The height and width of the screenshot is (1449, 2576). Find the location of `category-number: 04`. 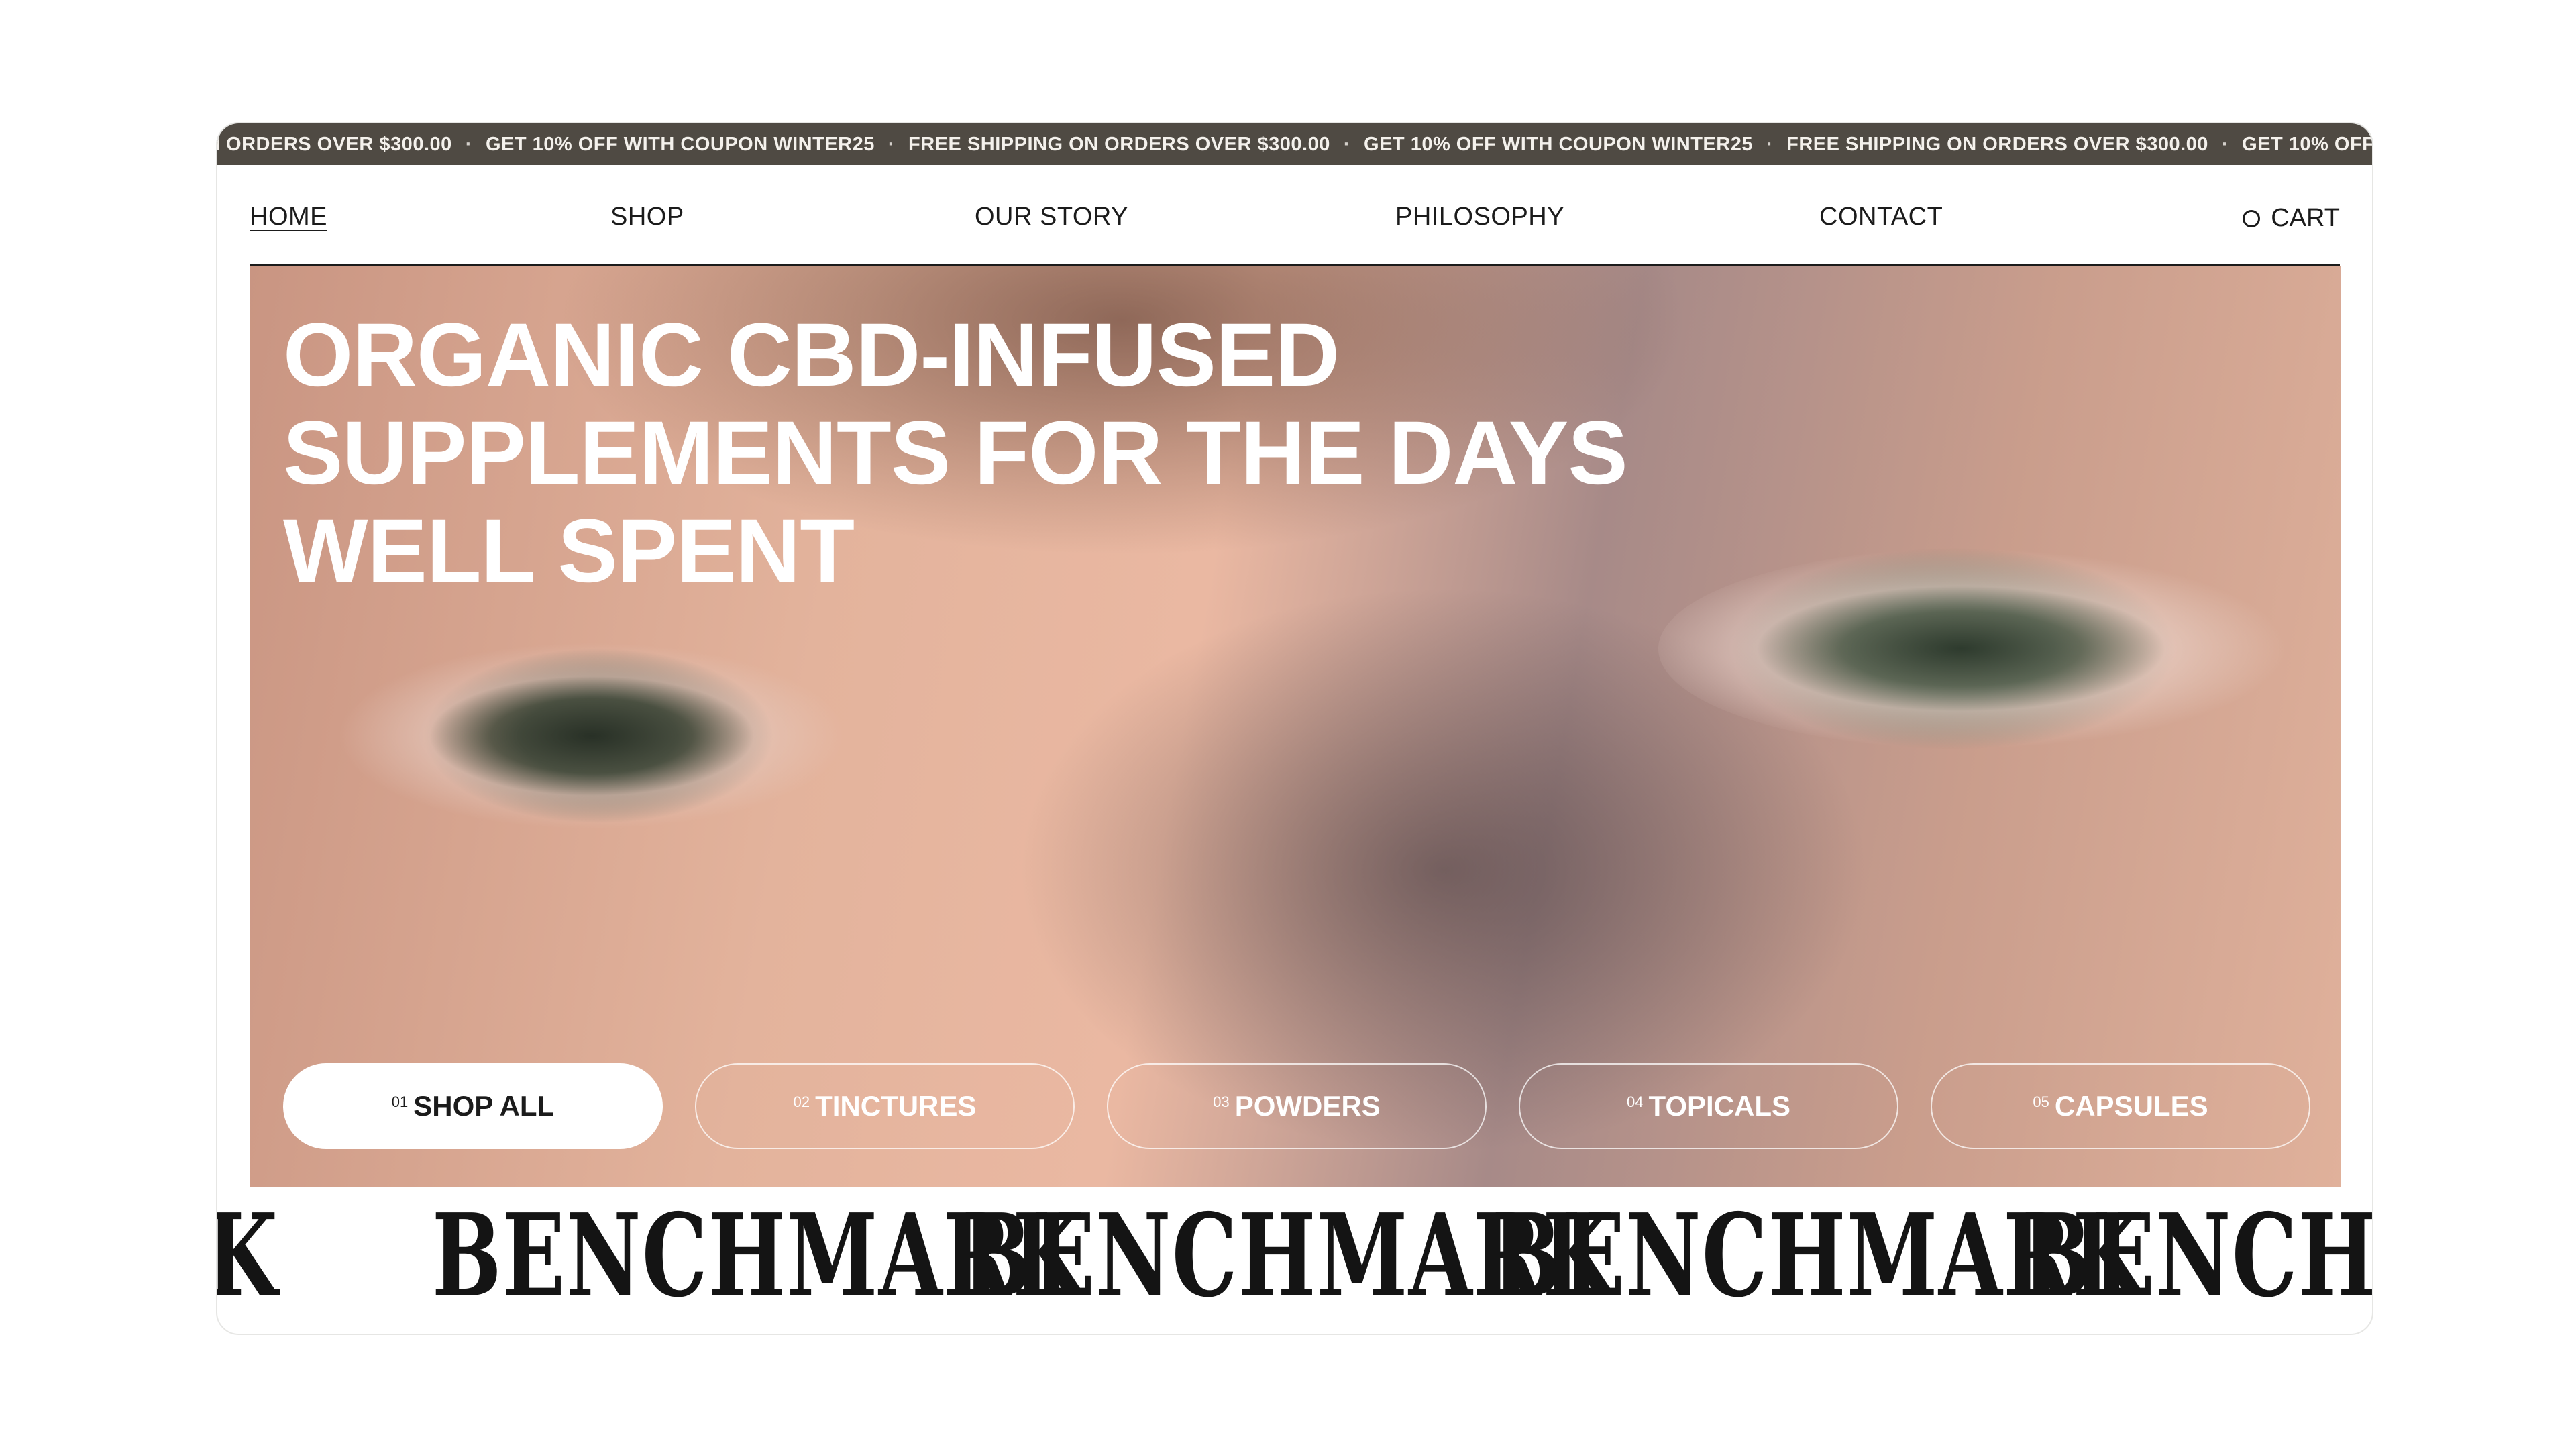

category-number: 04 is located at coordinates (1635, 1101).